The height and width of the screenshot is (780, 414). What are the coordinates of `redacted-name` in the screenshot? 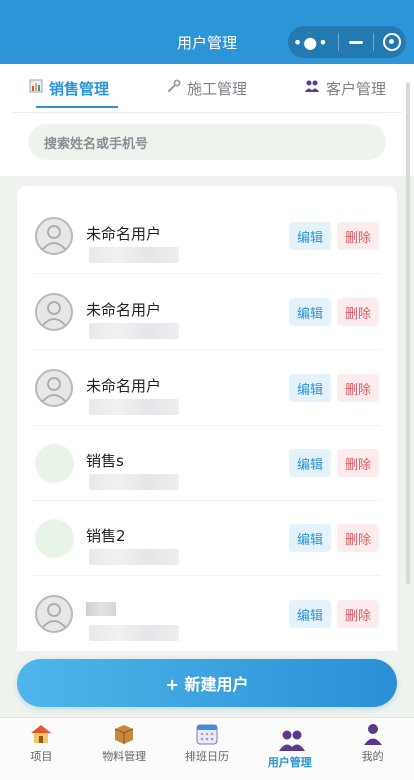 It's located at (101, 609).